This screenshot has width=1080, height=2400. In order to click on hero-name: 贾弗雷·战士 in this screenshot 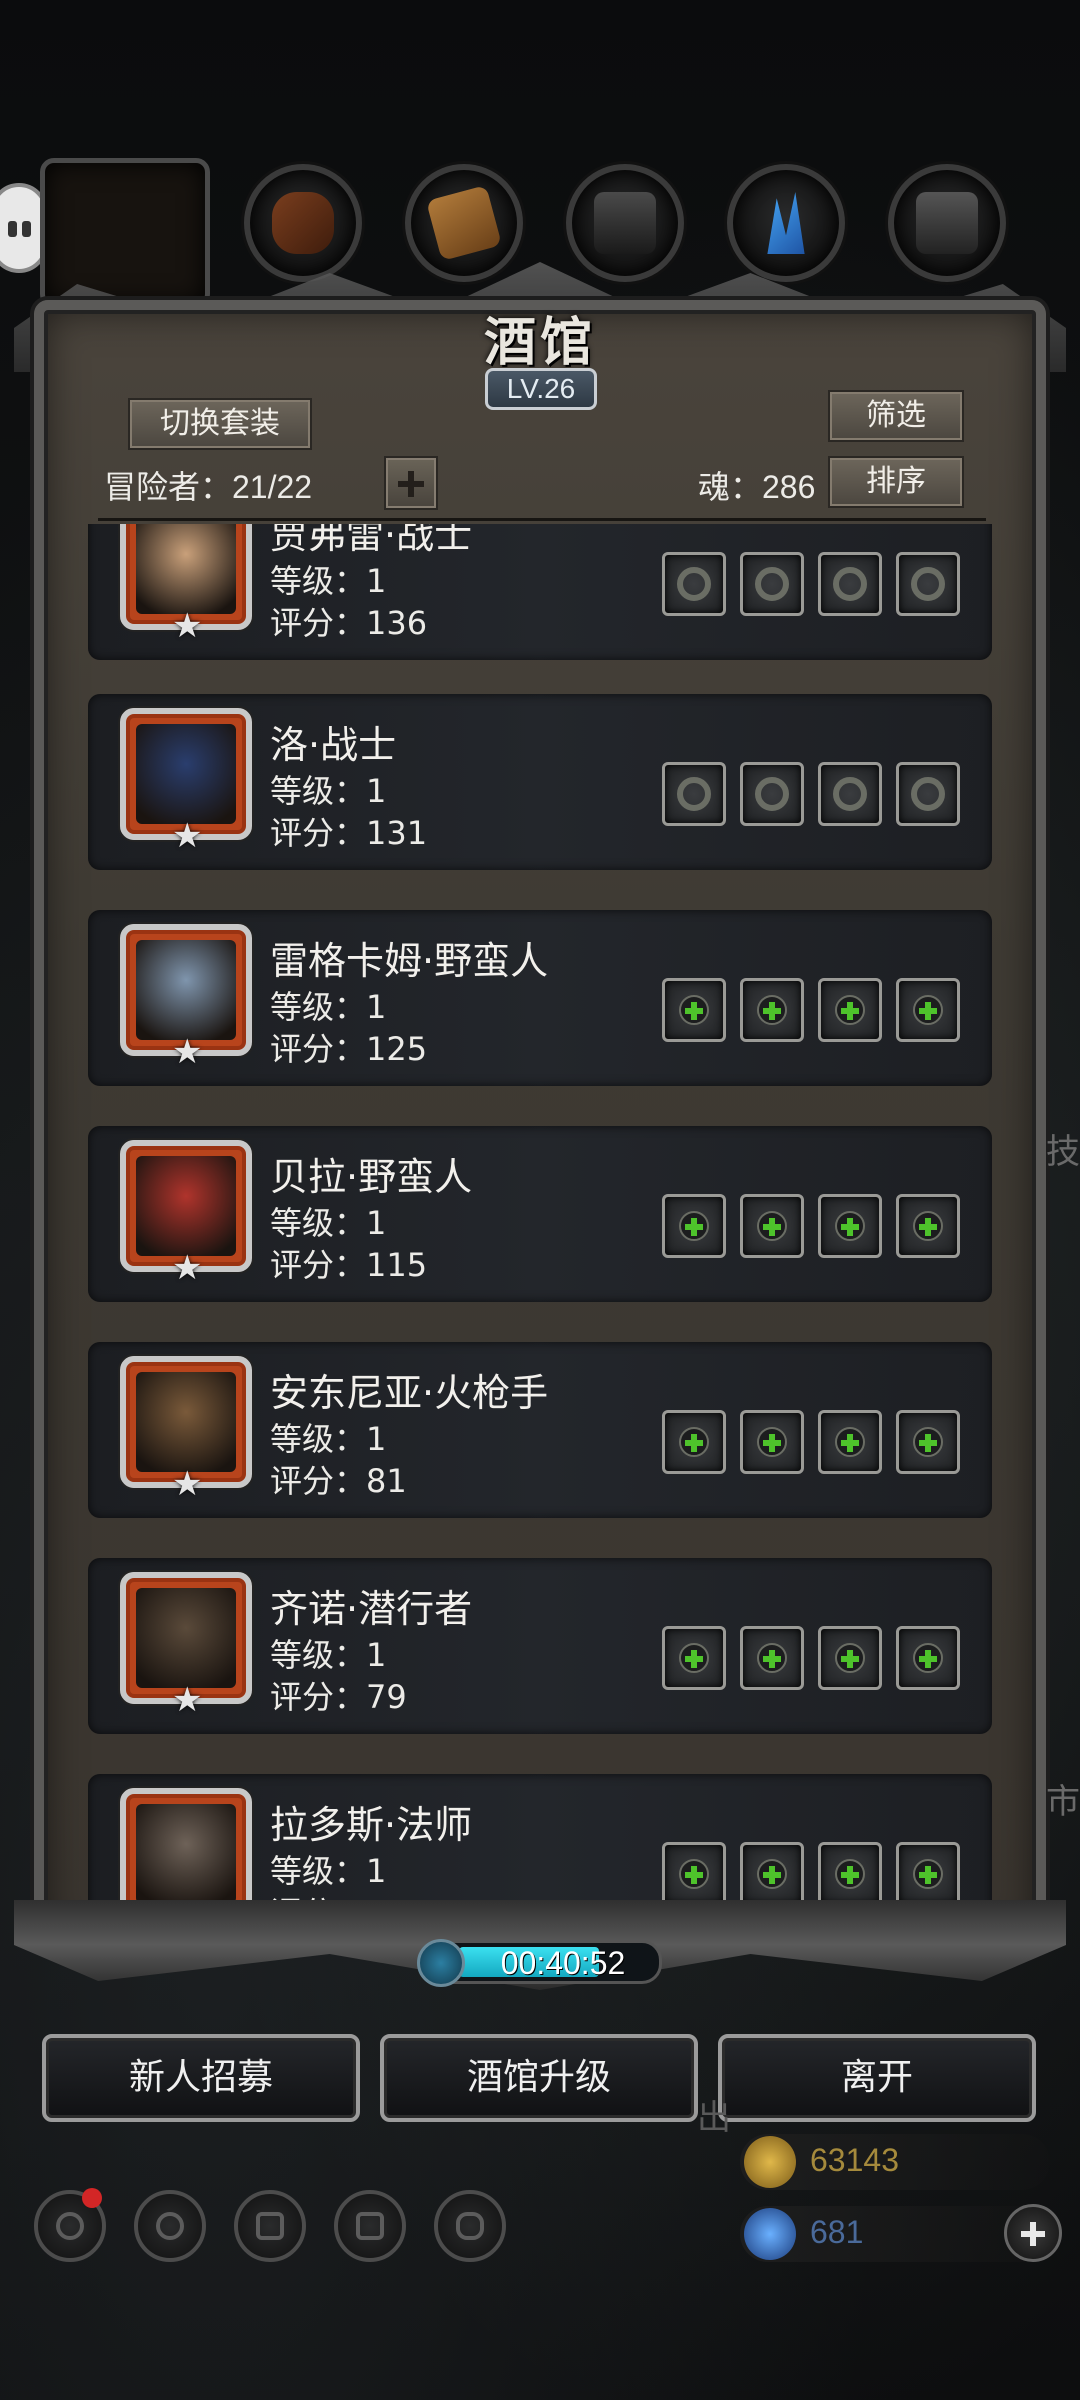, I will do `click(371, 540)`.